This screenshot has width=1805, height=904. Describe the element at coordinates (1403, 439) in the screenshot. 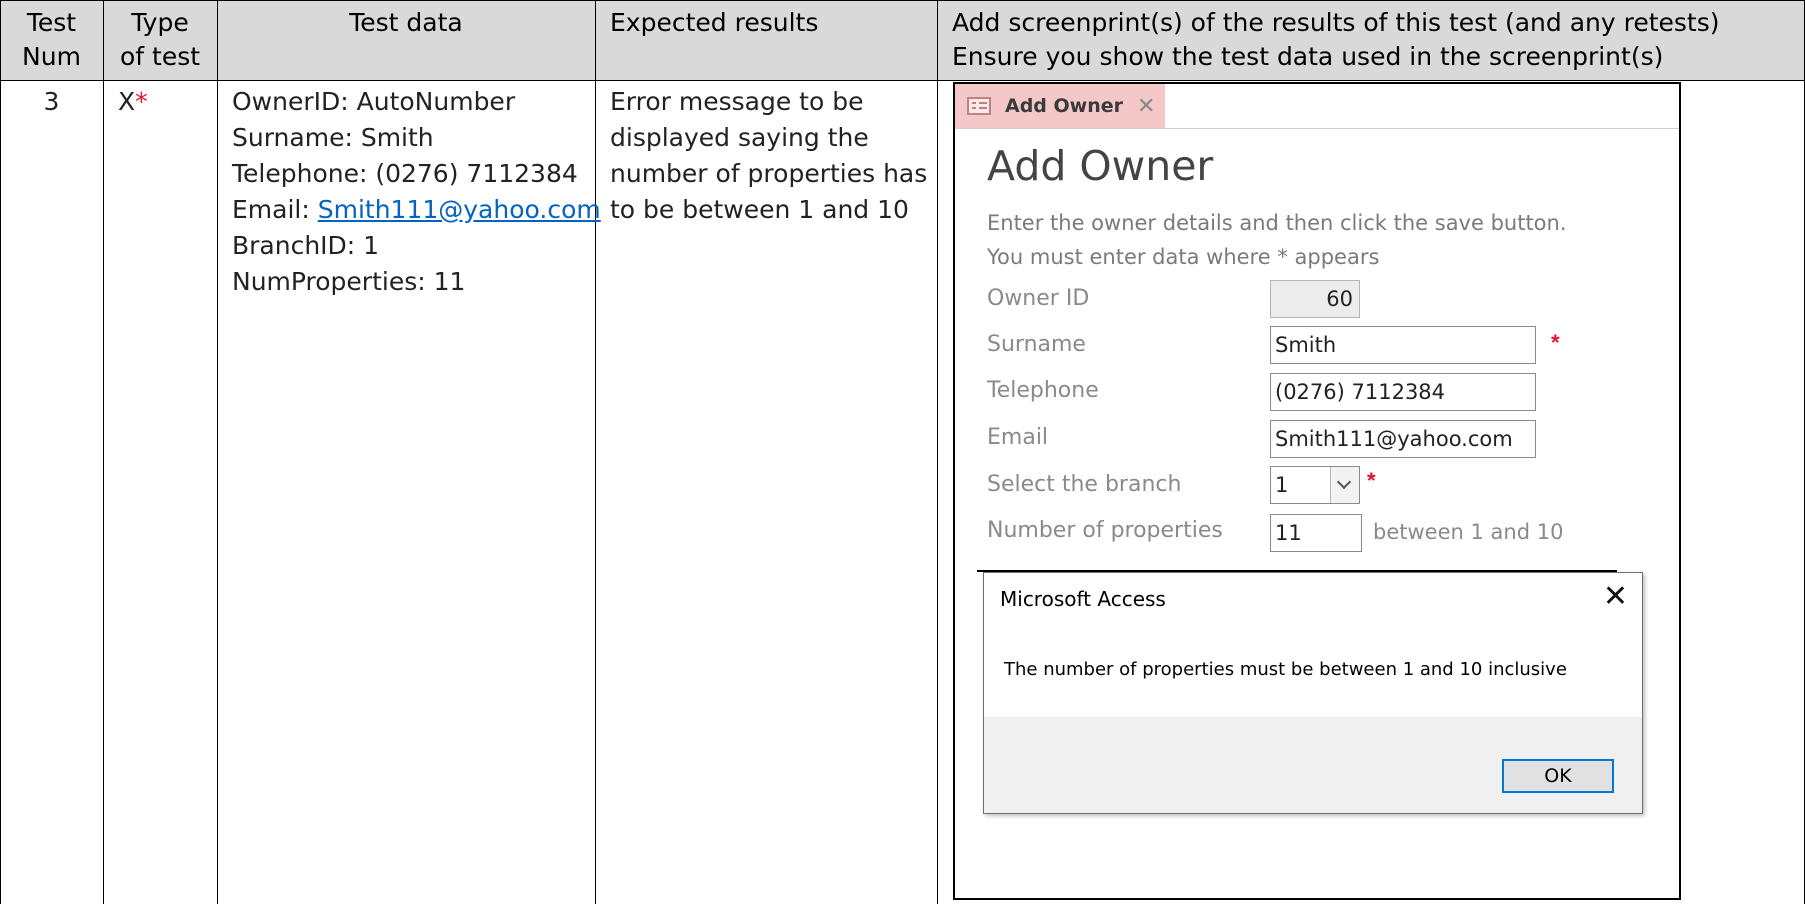

I see `email-field: Smith111@yahoo.com` at that location.